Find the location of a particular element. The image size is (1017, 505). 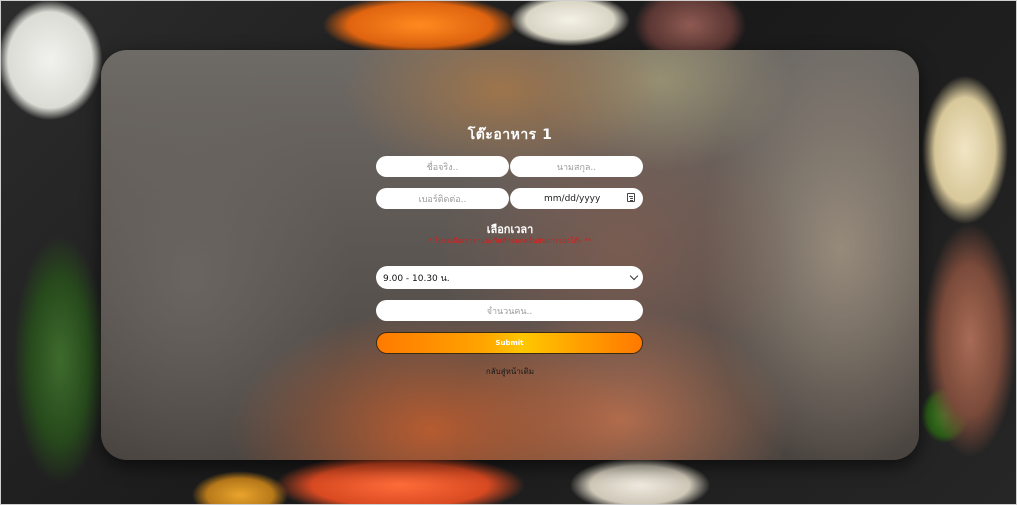

table-title: โต๊ะอาหาร 1 is located at coordinates (510, 135).